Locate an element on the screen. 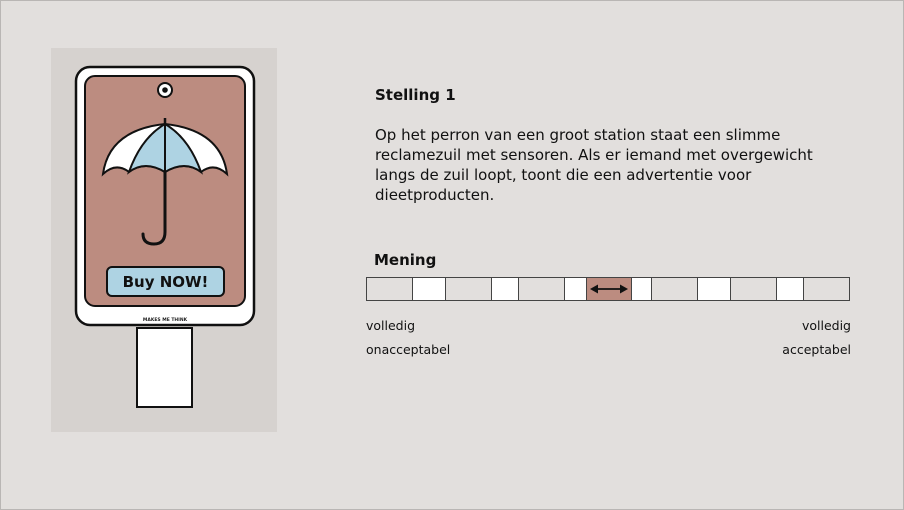 The image size is (904, 510). scale-left-label: volledig onacceptabel is located at coordinates (408, 338).